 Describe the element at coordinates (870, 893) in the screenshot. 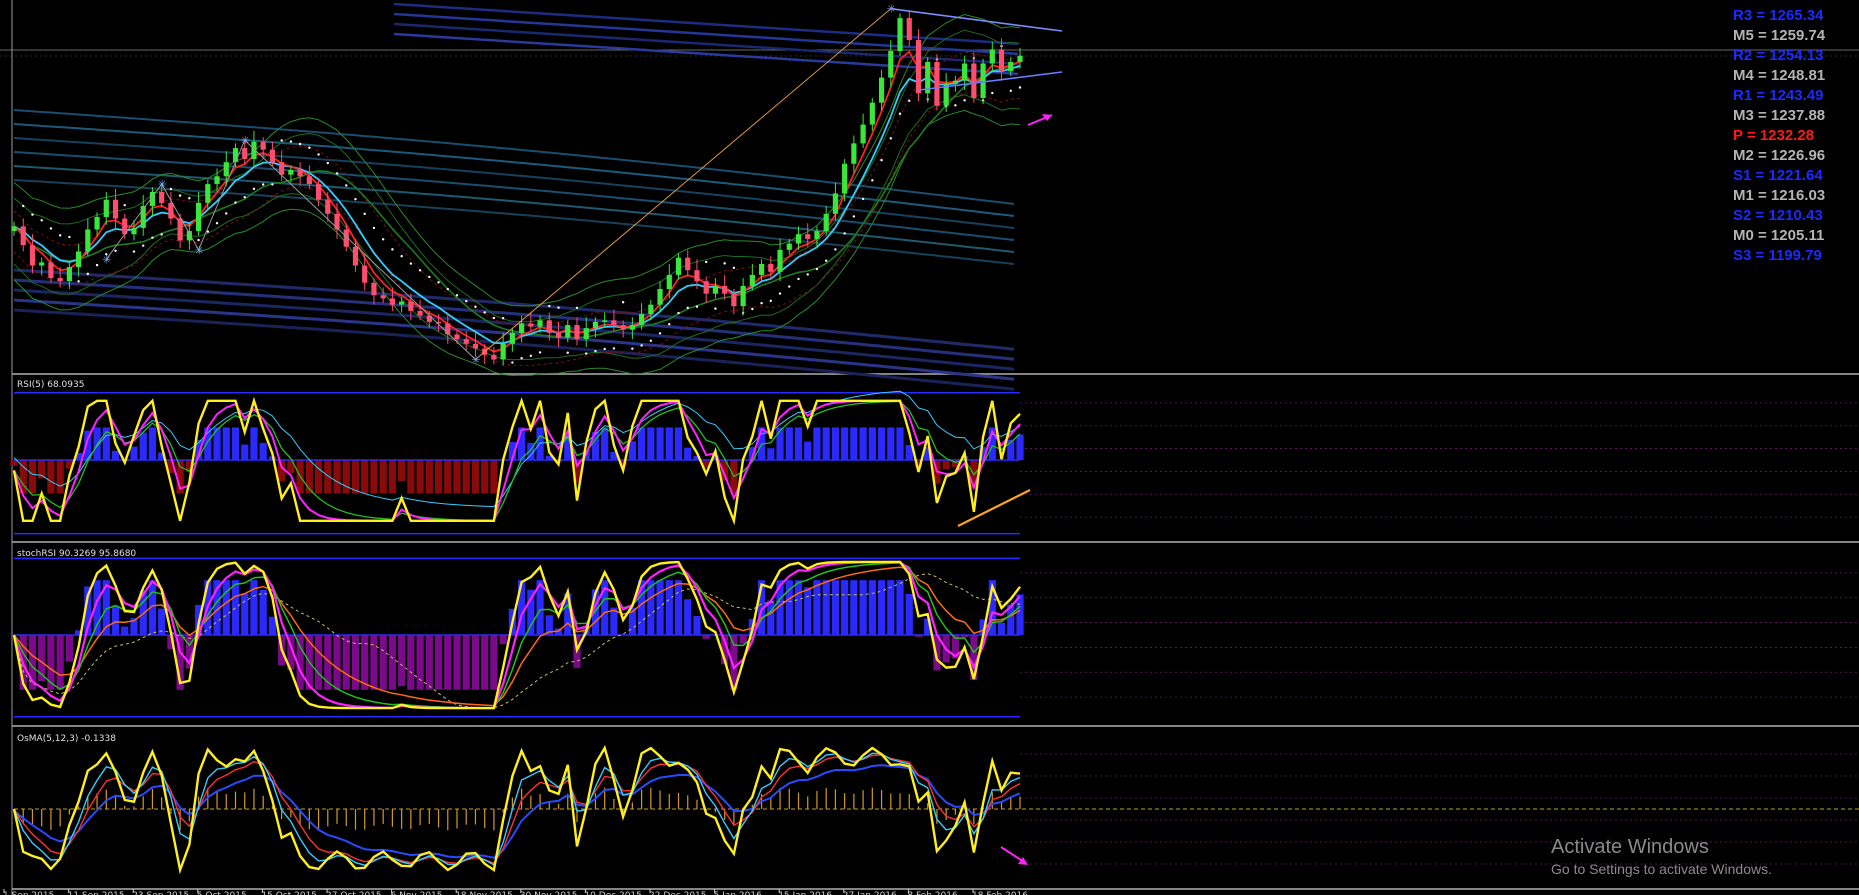

I see `date-label: 27 Jan 2016` at that location.